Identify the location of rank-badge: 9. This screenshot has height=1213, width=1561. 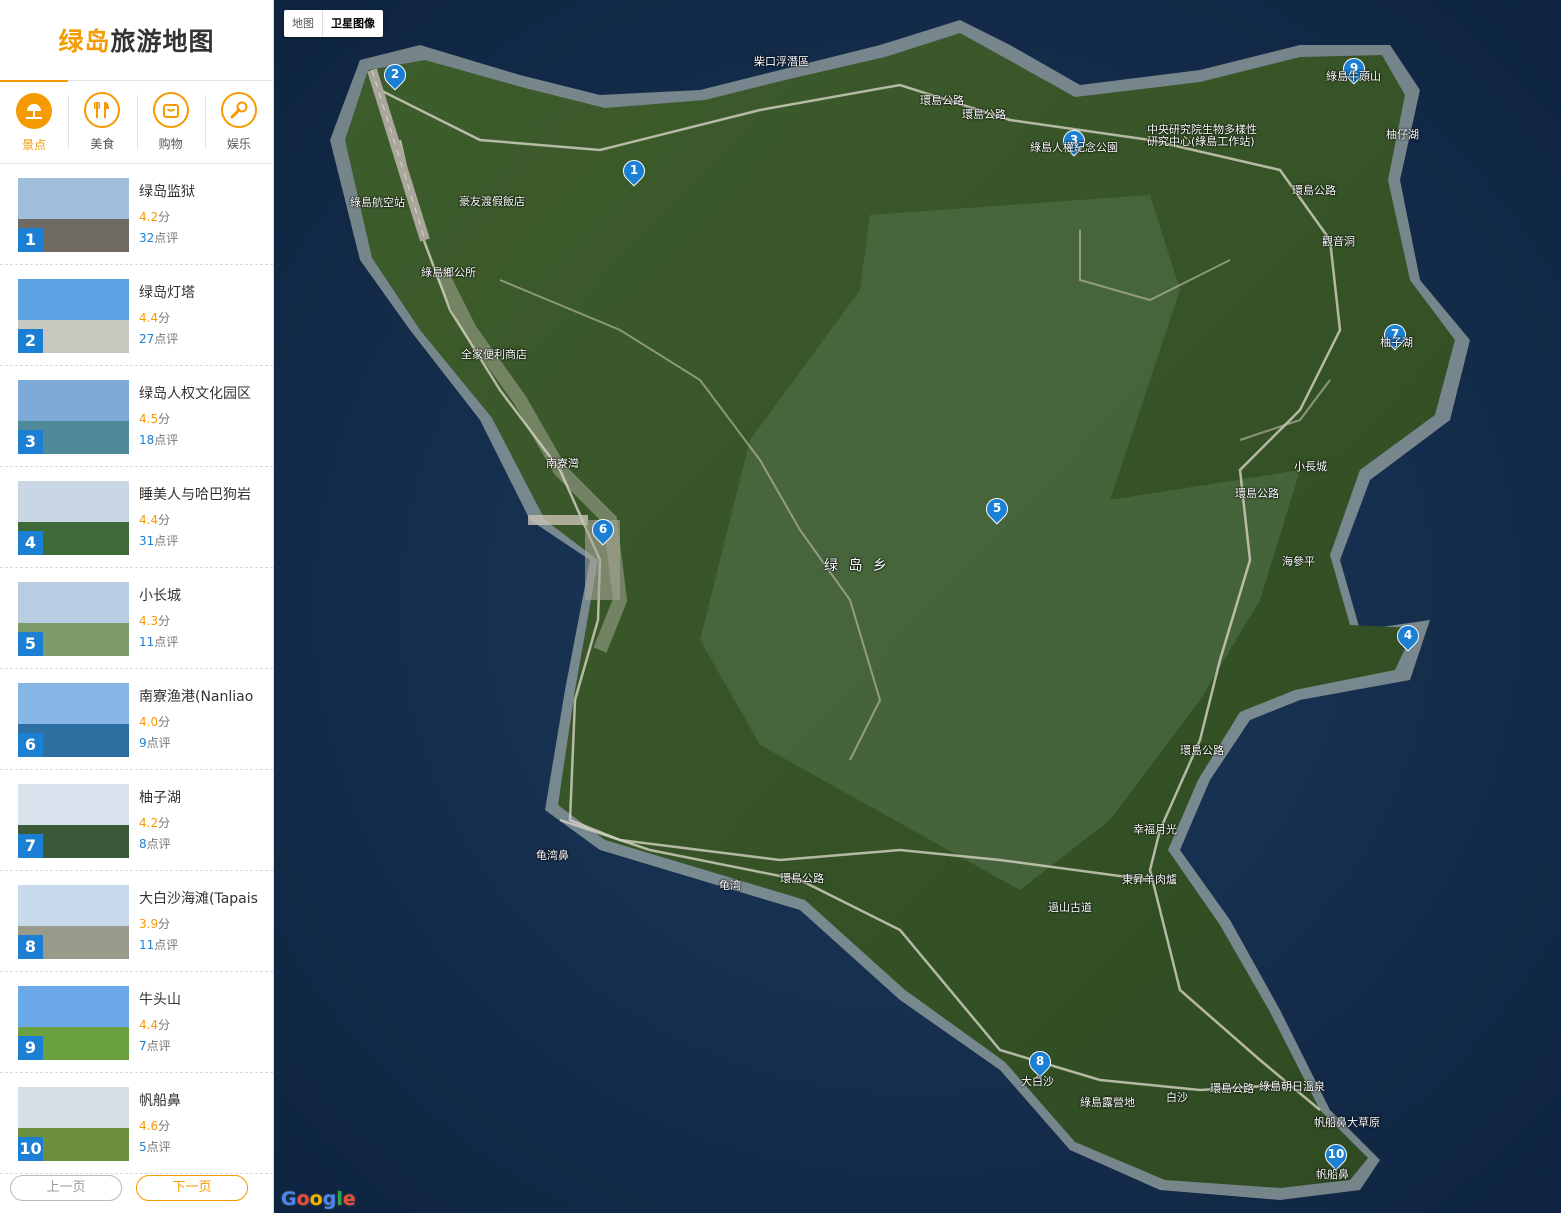
(30, 1048).